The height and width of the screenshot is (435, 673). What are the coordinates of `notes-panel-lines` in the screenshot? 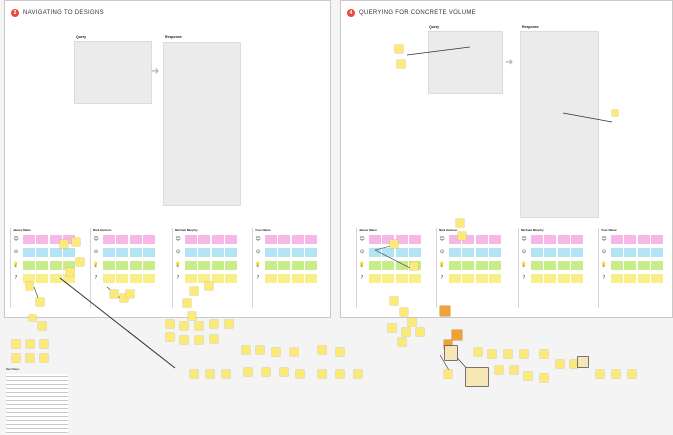 It's located at (37, 403).